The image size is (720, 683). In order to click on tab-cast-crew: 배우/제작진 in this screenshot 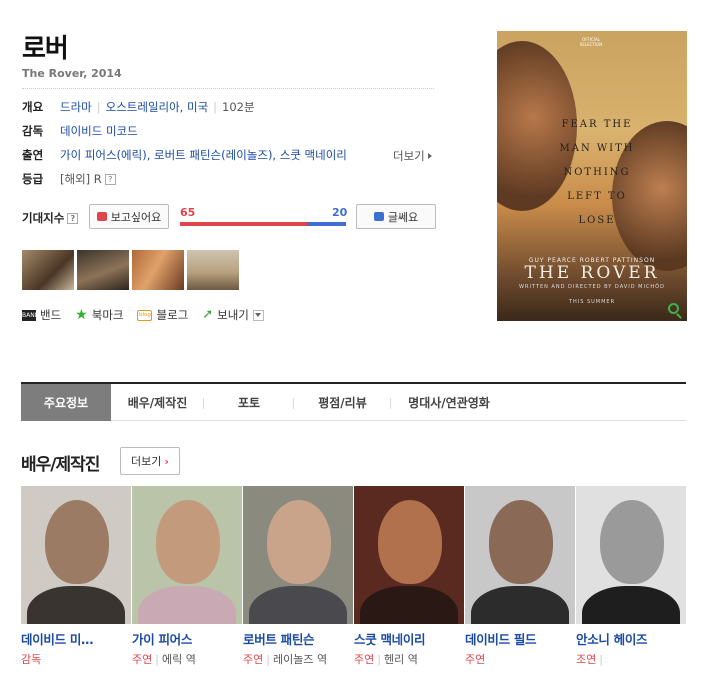, I will do `click(157, 402)`.